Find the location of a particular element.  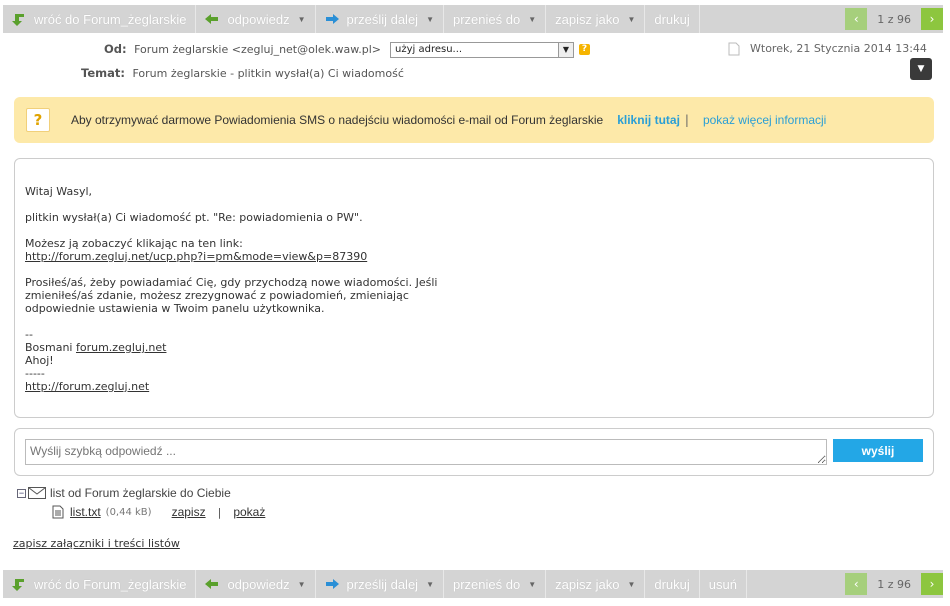

delete-label: usuń is located at coordinates (722, 584).